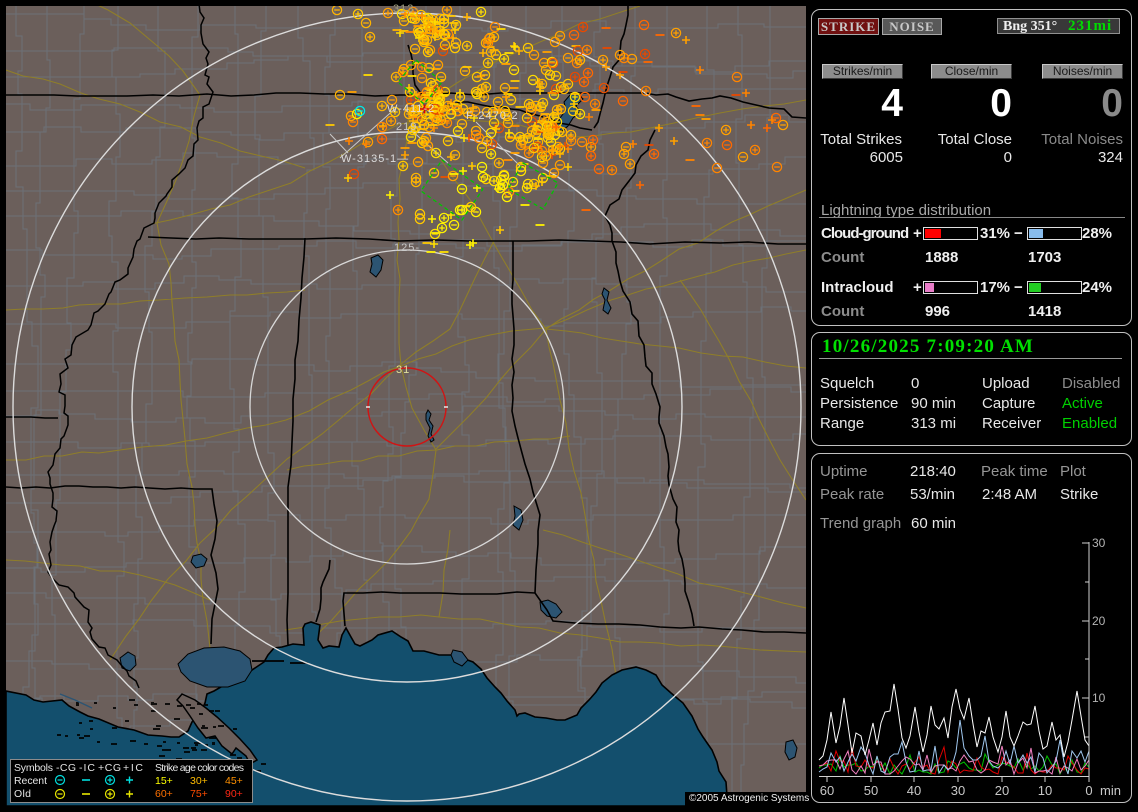 This screenshot has height=812, width=1138. What do you see at coordinates (234, 794) in the screenshot?
I see `svg-text: 90+` at bounding box center [234, 794].